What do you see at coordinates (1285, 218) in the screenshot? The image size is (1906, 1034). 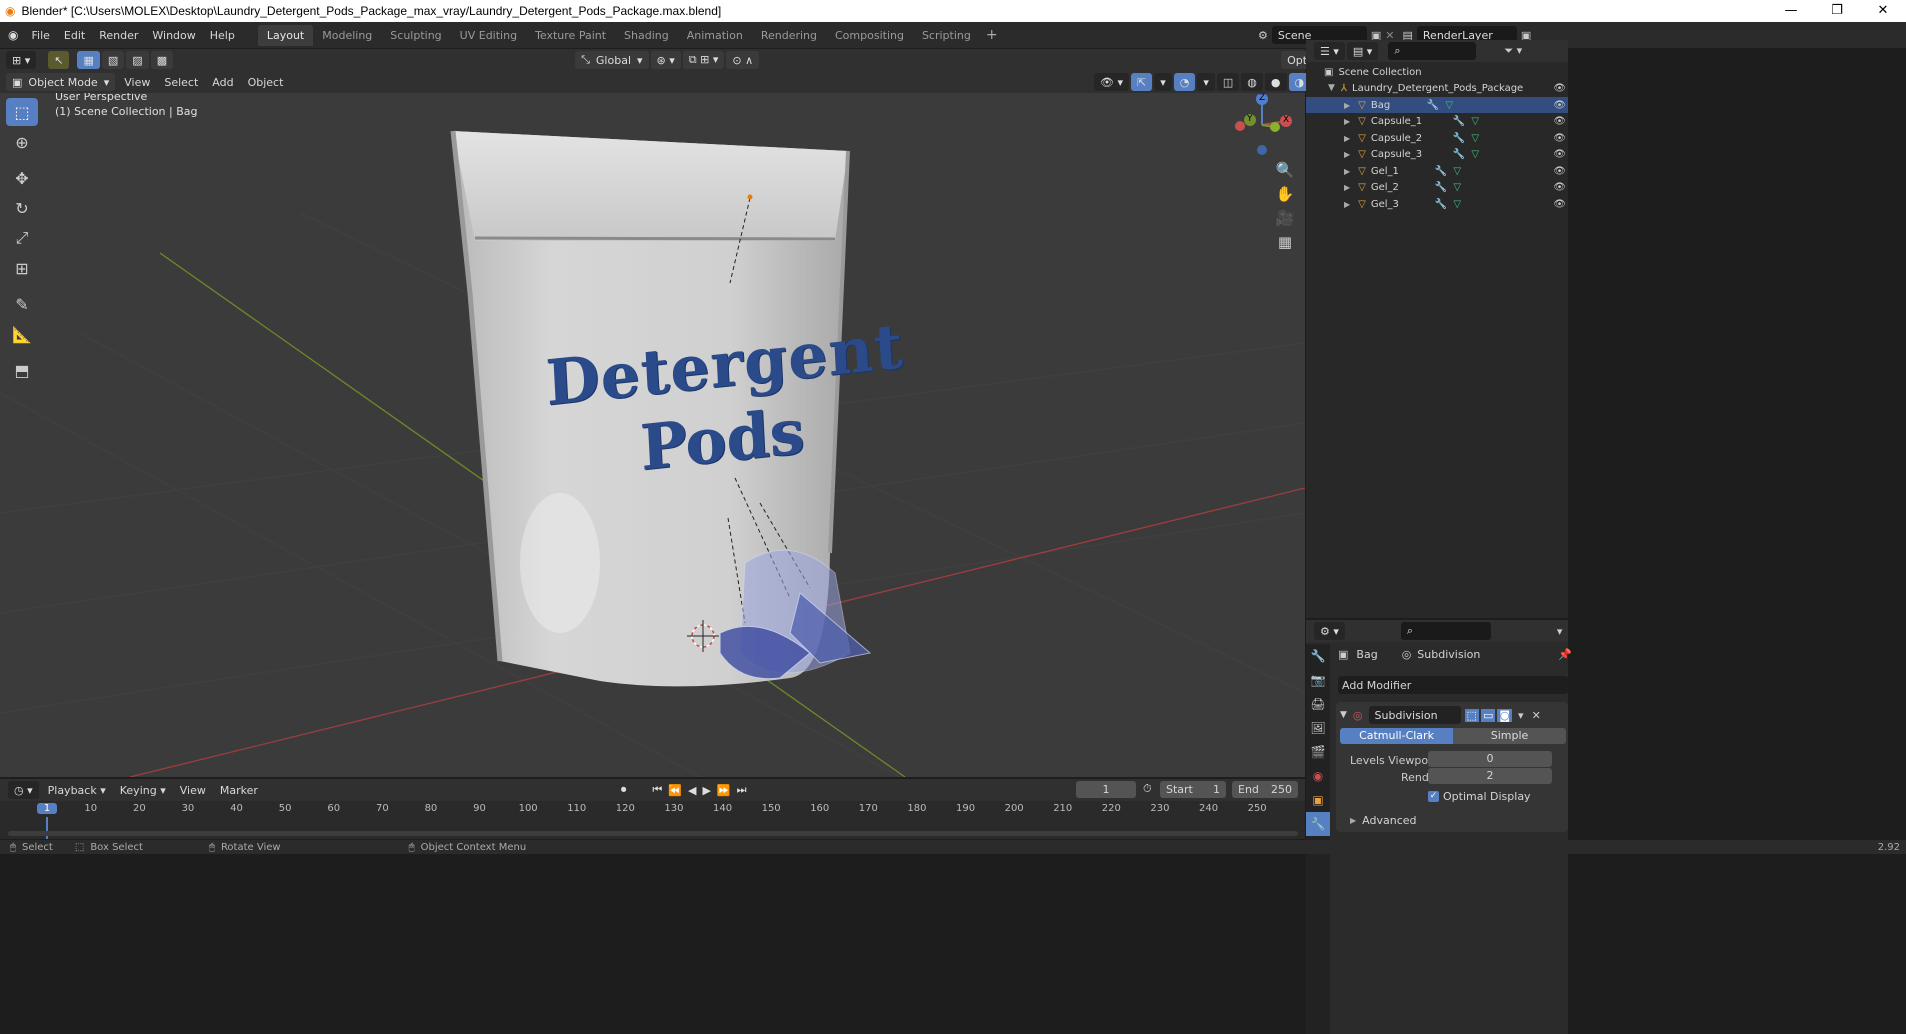 I see `camera-view-icon: 🎥` at bounding box center [1285, 218].